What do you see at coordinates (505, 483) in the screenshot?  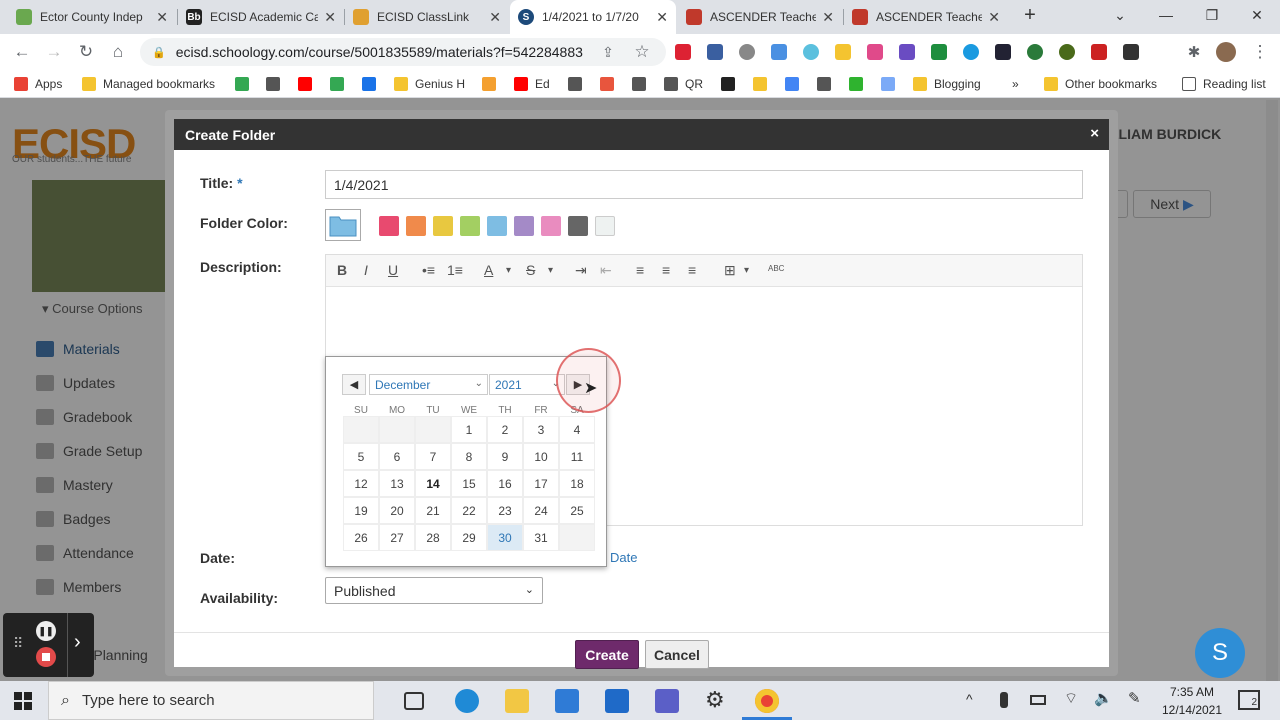 I see `day-cell: 16` at bounding box center [505, 483].